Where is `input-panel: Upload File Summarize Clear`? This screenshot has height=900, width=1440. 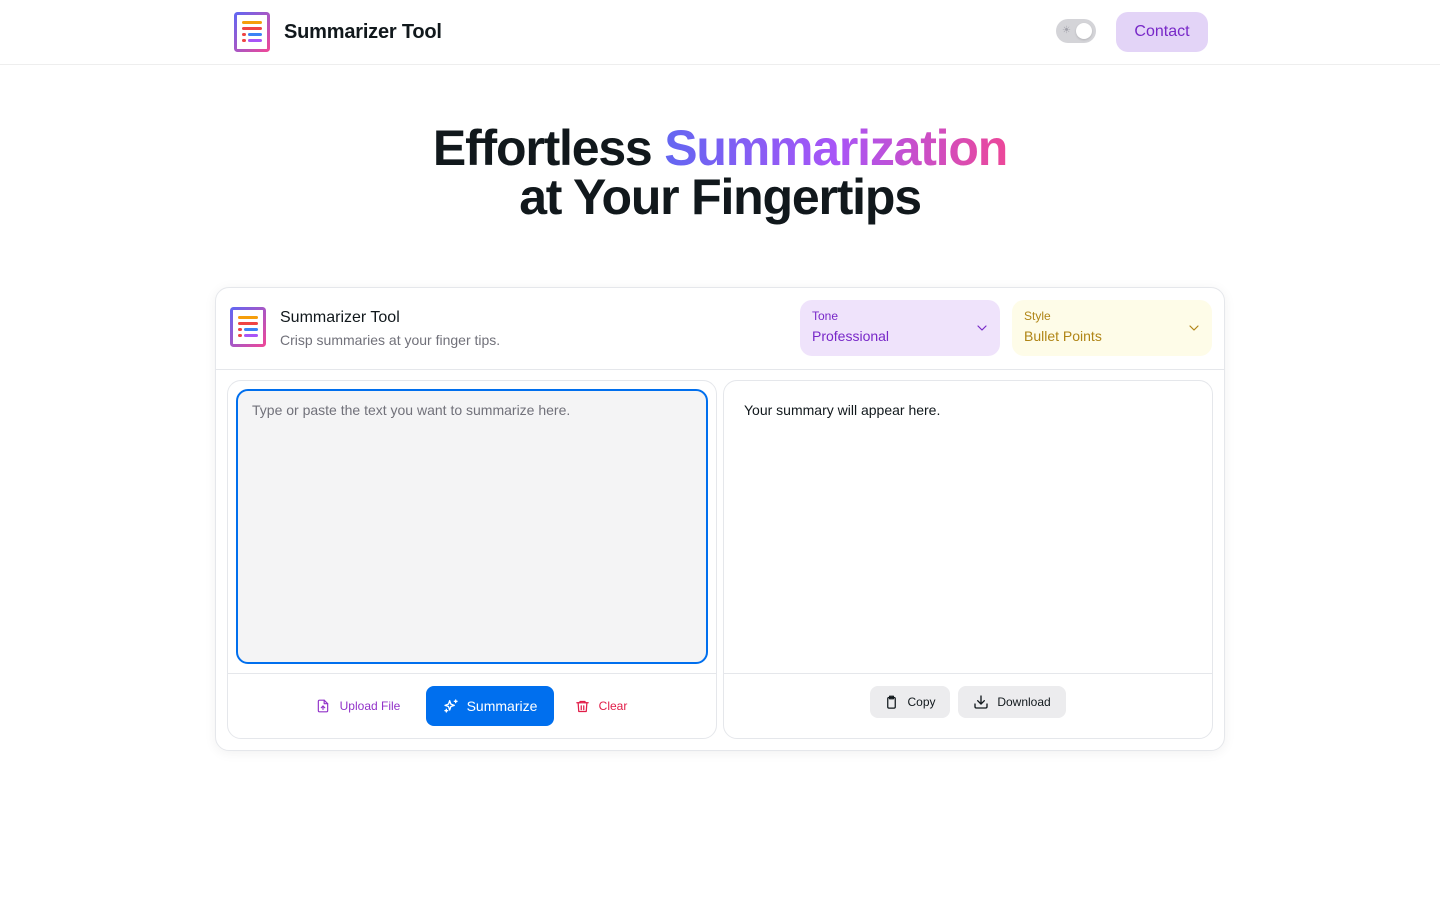 input-panel: Upload File Summarize Clear is located at coordinates (472, 559).